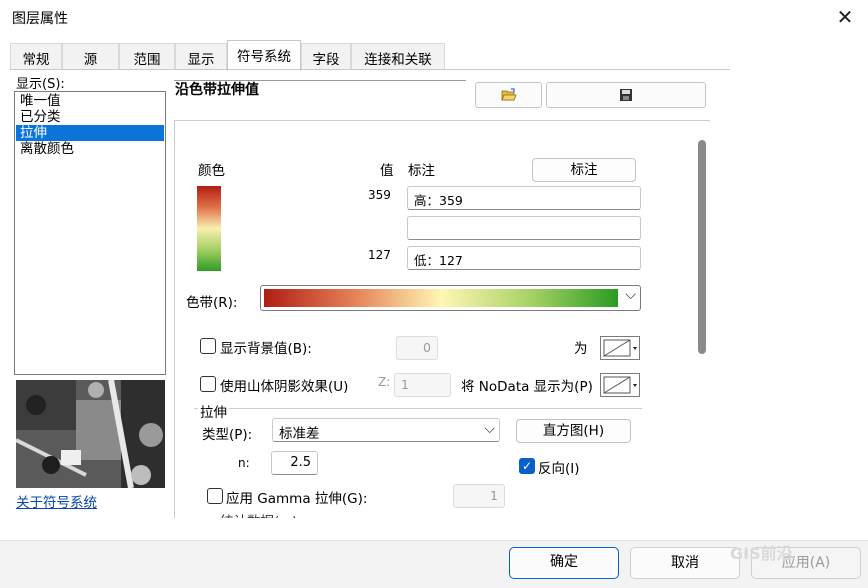 The height and width of the screenshot is (588, 868). What do you see at coordinates (418, 408) in the screenshot?
I see `stretch-group-border` at bounding box center [418, 408].